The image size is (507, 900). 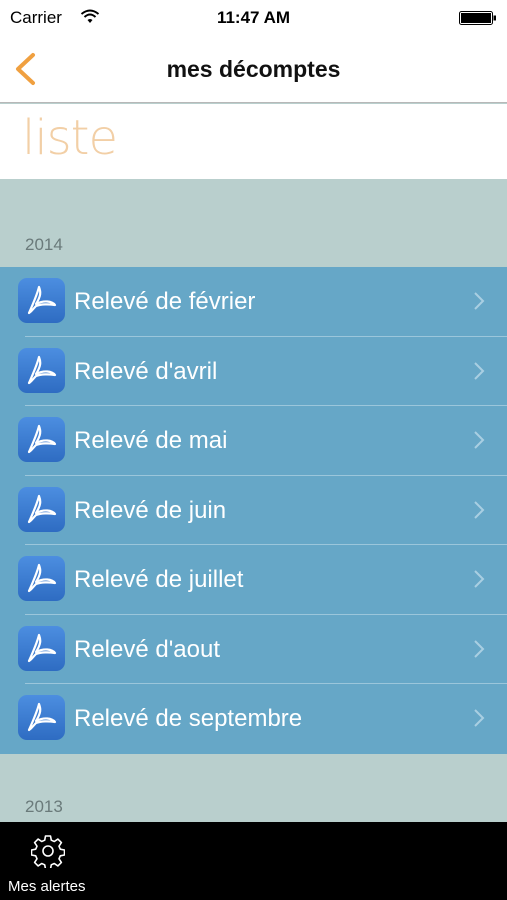 I want to click on year-header: 2014, so click(x=44, y=244).